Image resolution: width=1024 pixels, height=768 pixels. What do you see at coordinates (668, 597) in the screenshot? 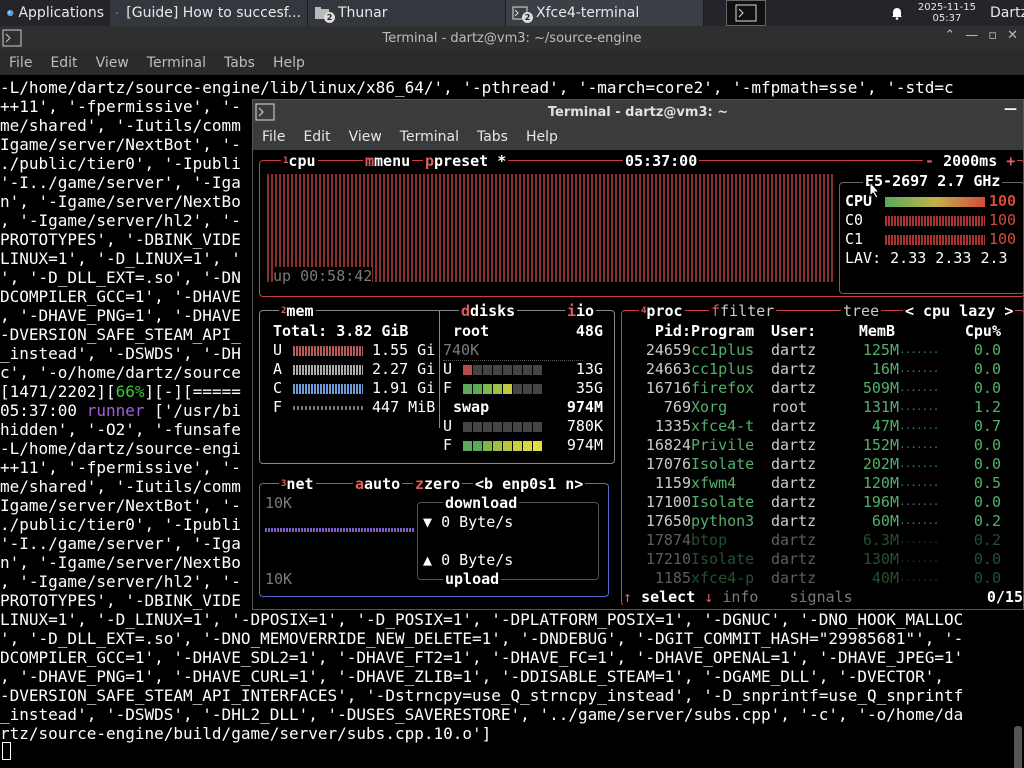
I see `select-button: select` at bounding box center [668, 597].